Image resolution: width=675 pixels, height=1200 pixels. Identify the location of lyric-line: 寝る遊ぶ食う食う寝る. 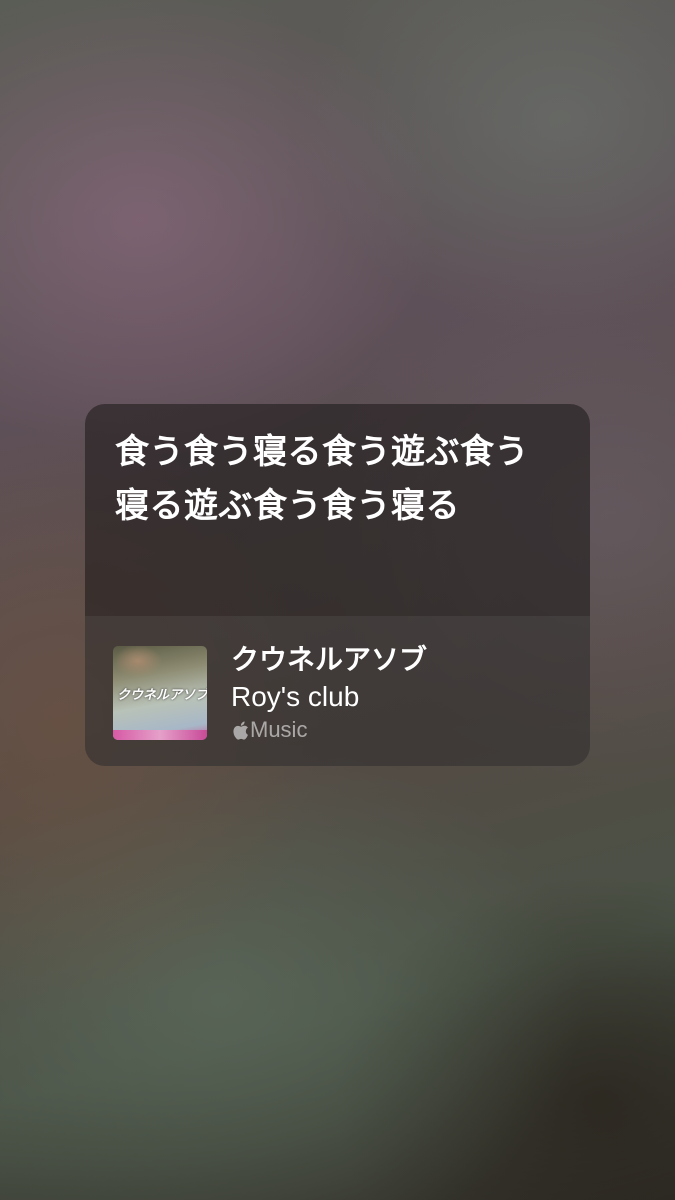
(287, 506).